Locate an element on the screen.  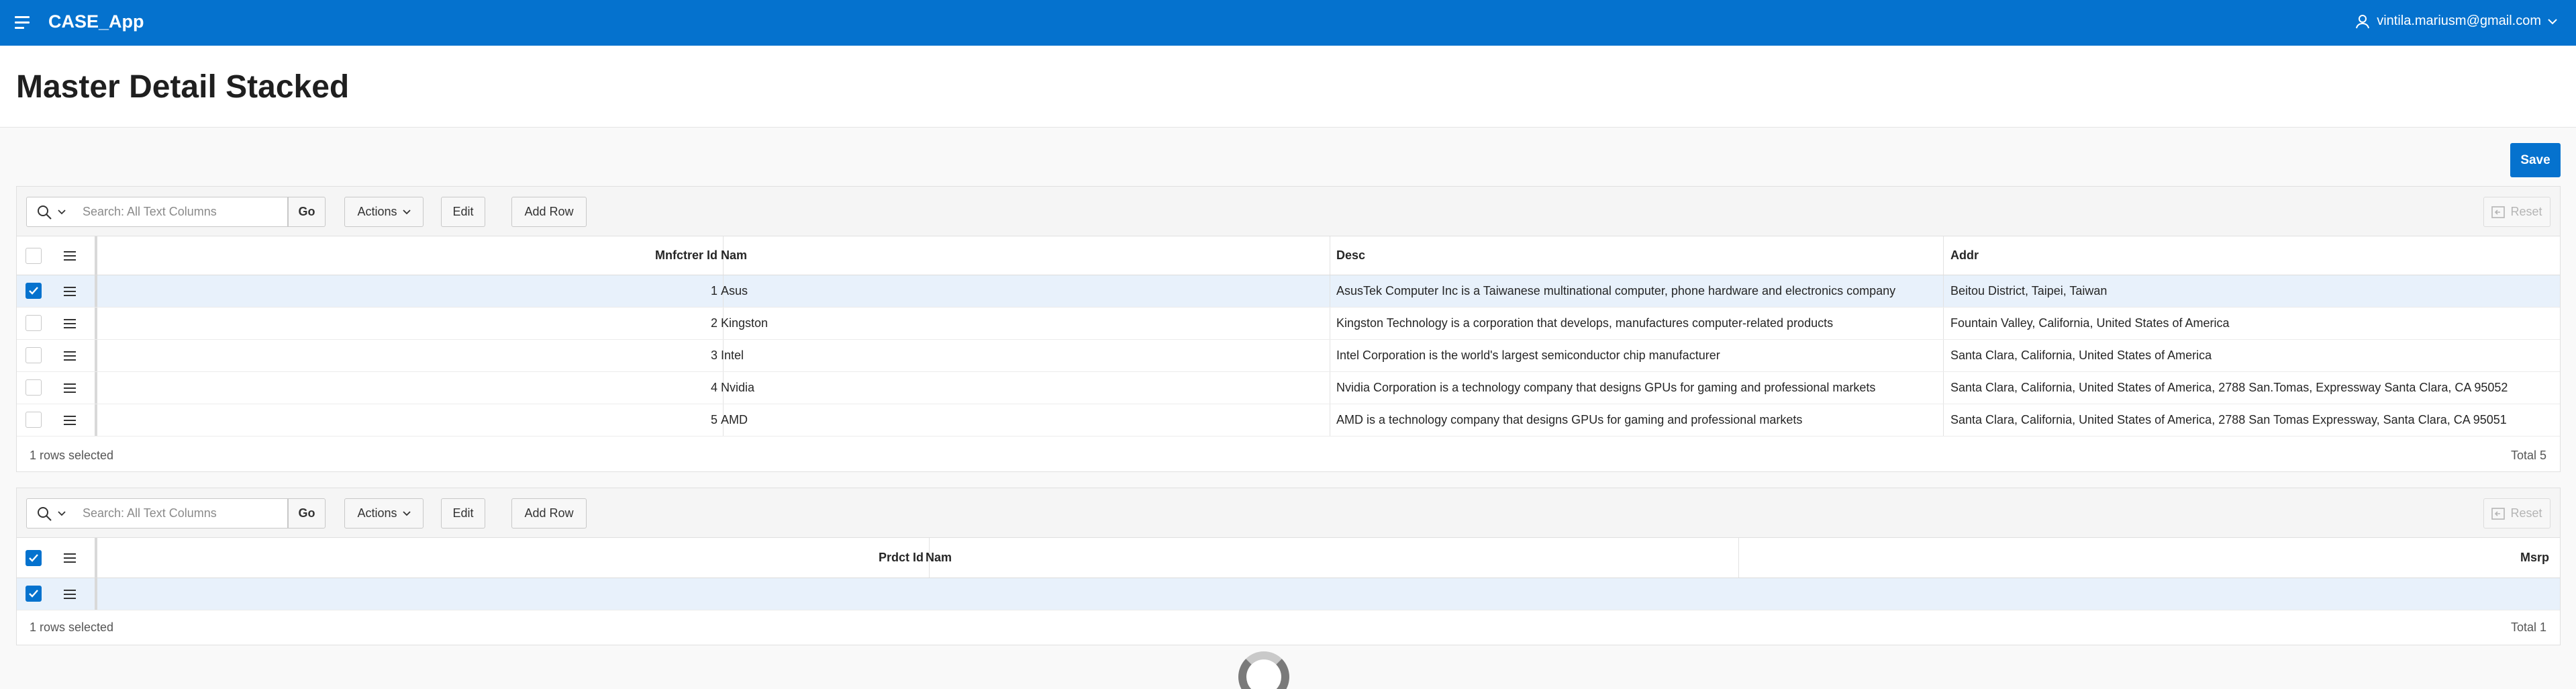
detail-toolbar: Go Actions Edit Add Row Reset is located at coordinates (1288, 513).